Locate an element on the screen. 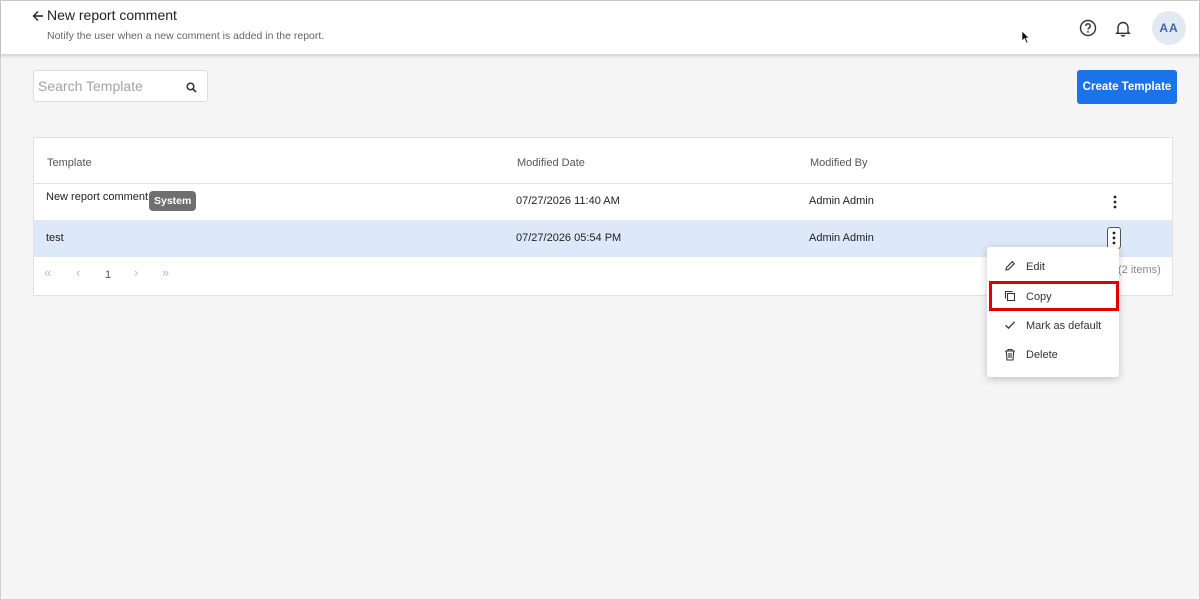 This screenshot has width=1200, height=600. menu-item-copy: Copy is located at coordinates (1053, 297).